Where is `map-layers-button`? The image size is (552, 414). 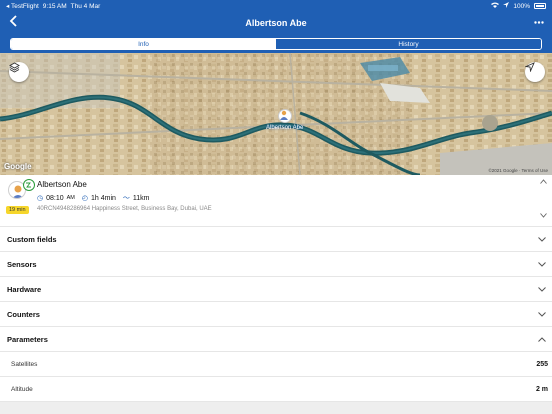 map-layers-button is located at coordinates (19, 72).